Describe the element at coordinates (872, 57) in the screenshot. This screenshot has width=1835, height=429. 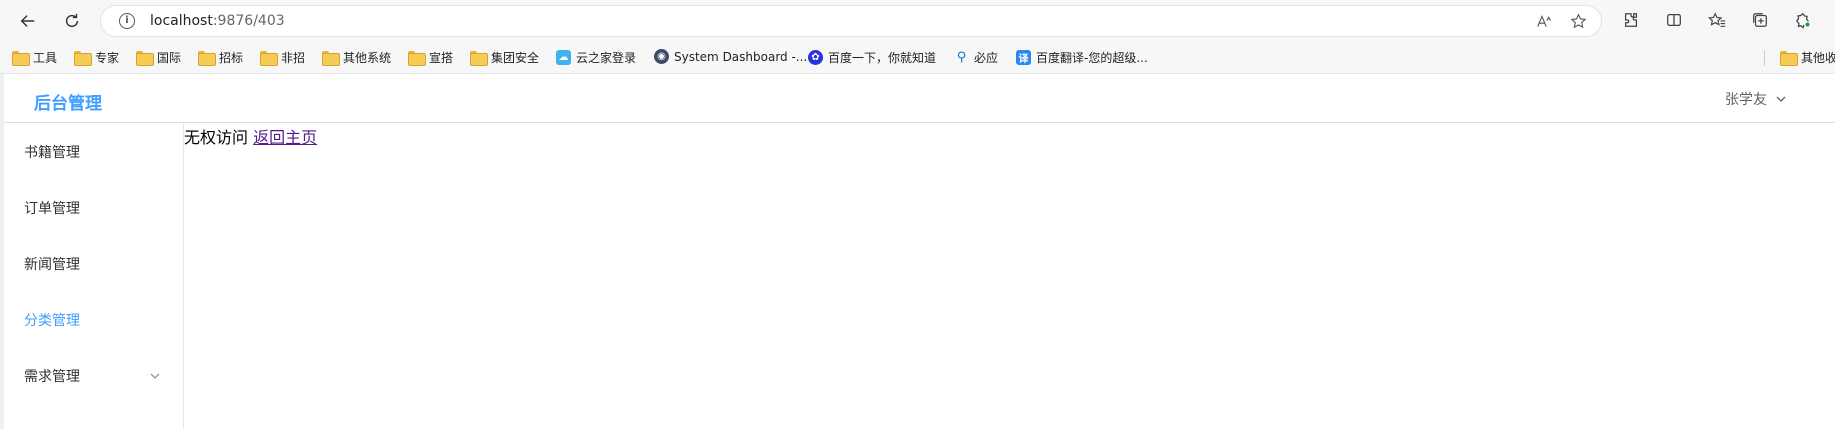
I see `bookmark-link: ✿ 百度一下，你就知道` at that location.